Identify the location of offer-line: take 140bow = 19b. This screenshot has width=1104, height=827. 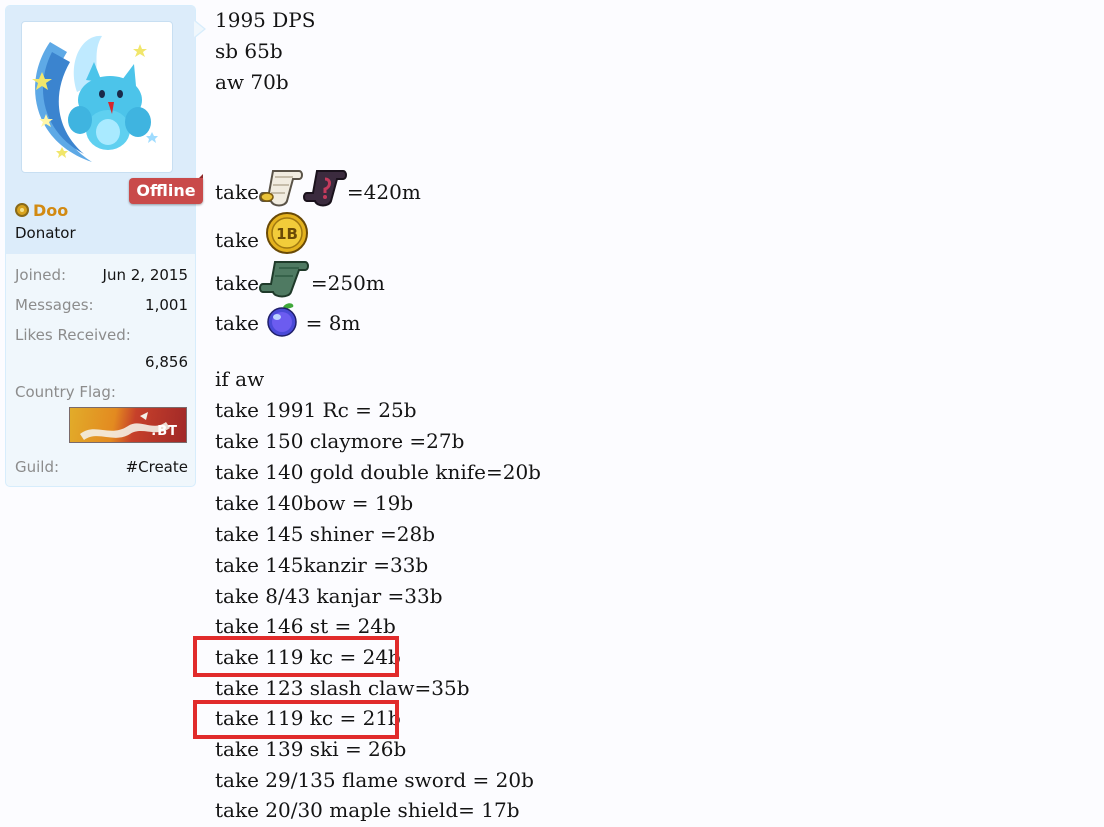
(314, 503).